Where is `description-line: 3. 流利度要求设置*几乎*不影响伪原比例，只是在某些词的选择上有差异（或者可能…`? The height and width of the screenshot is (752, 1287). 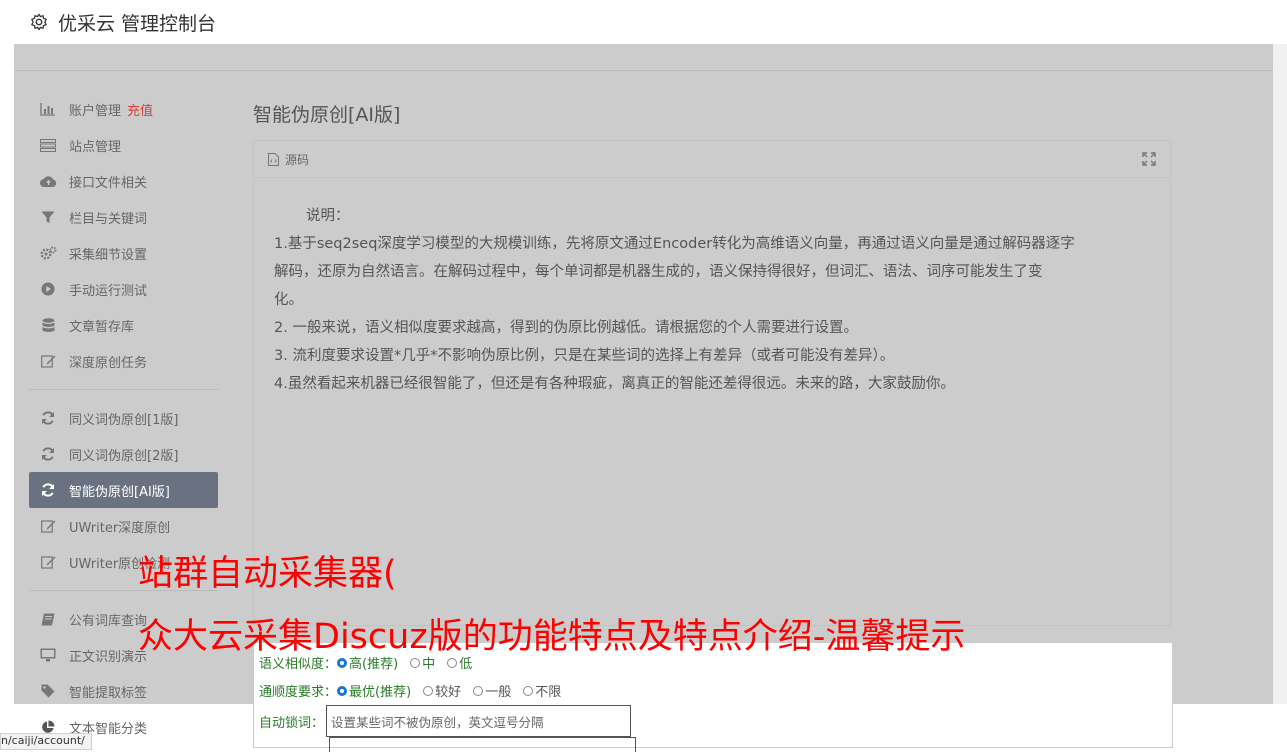 description-line: 3. 流利度要求设置*几乎*不影响伪原比例，只是在某些词的选择上有差异（或者可能… is located at coordinates (584, 356).